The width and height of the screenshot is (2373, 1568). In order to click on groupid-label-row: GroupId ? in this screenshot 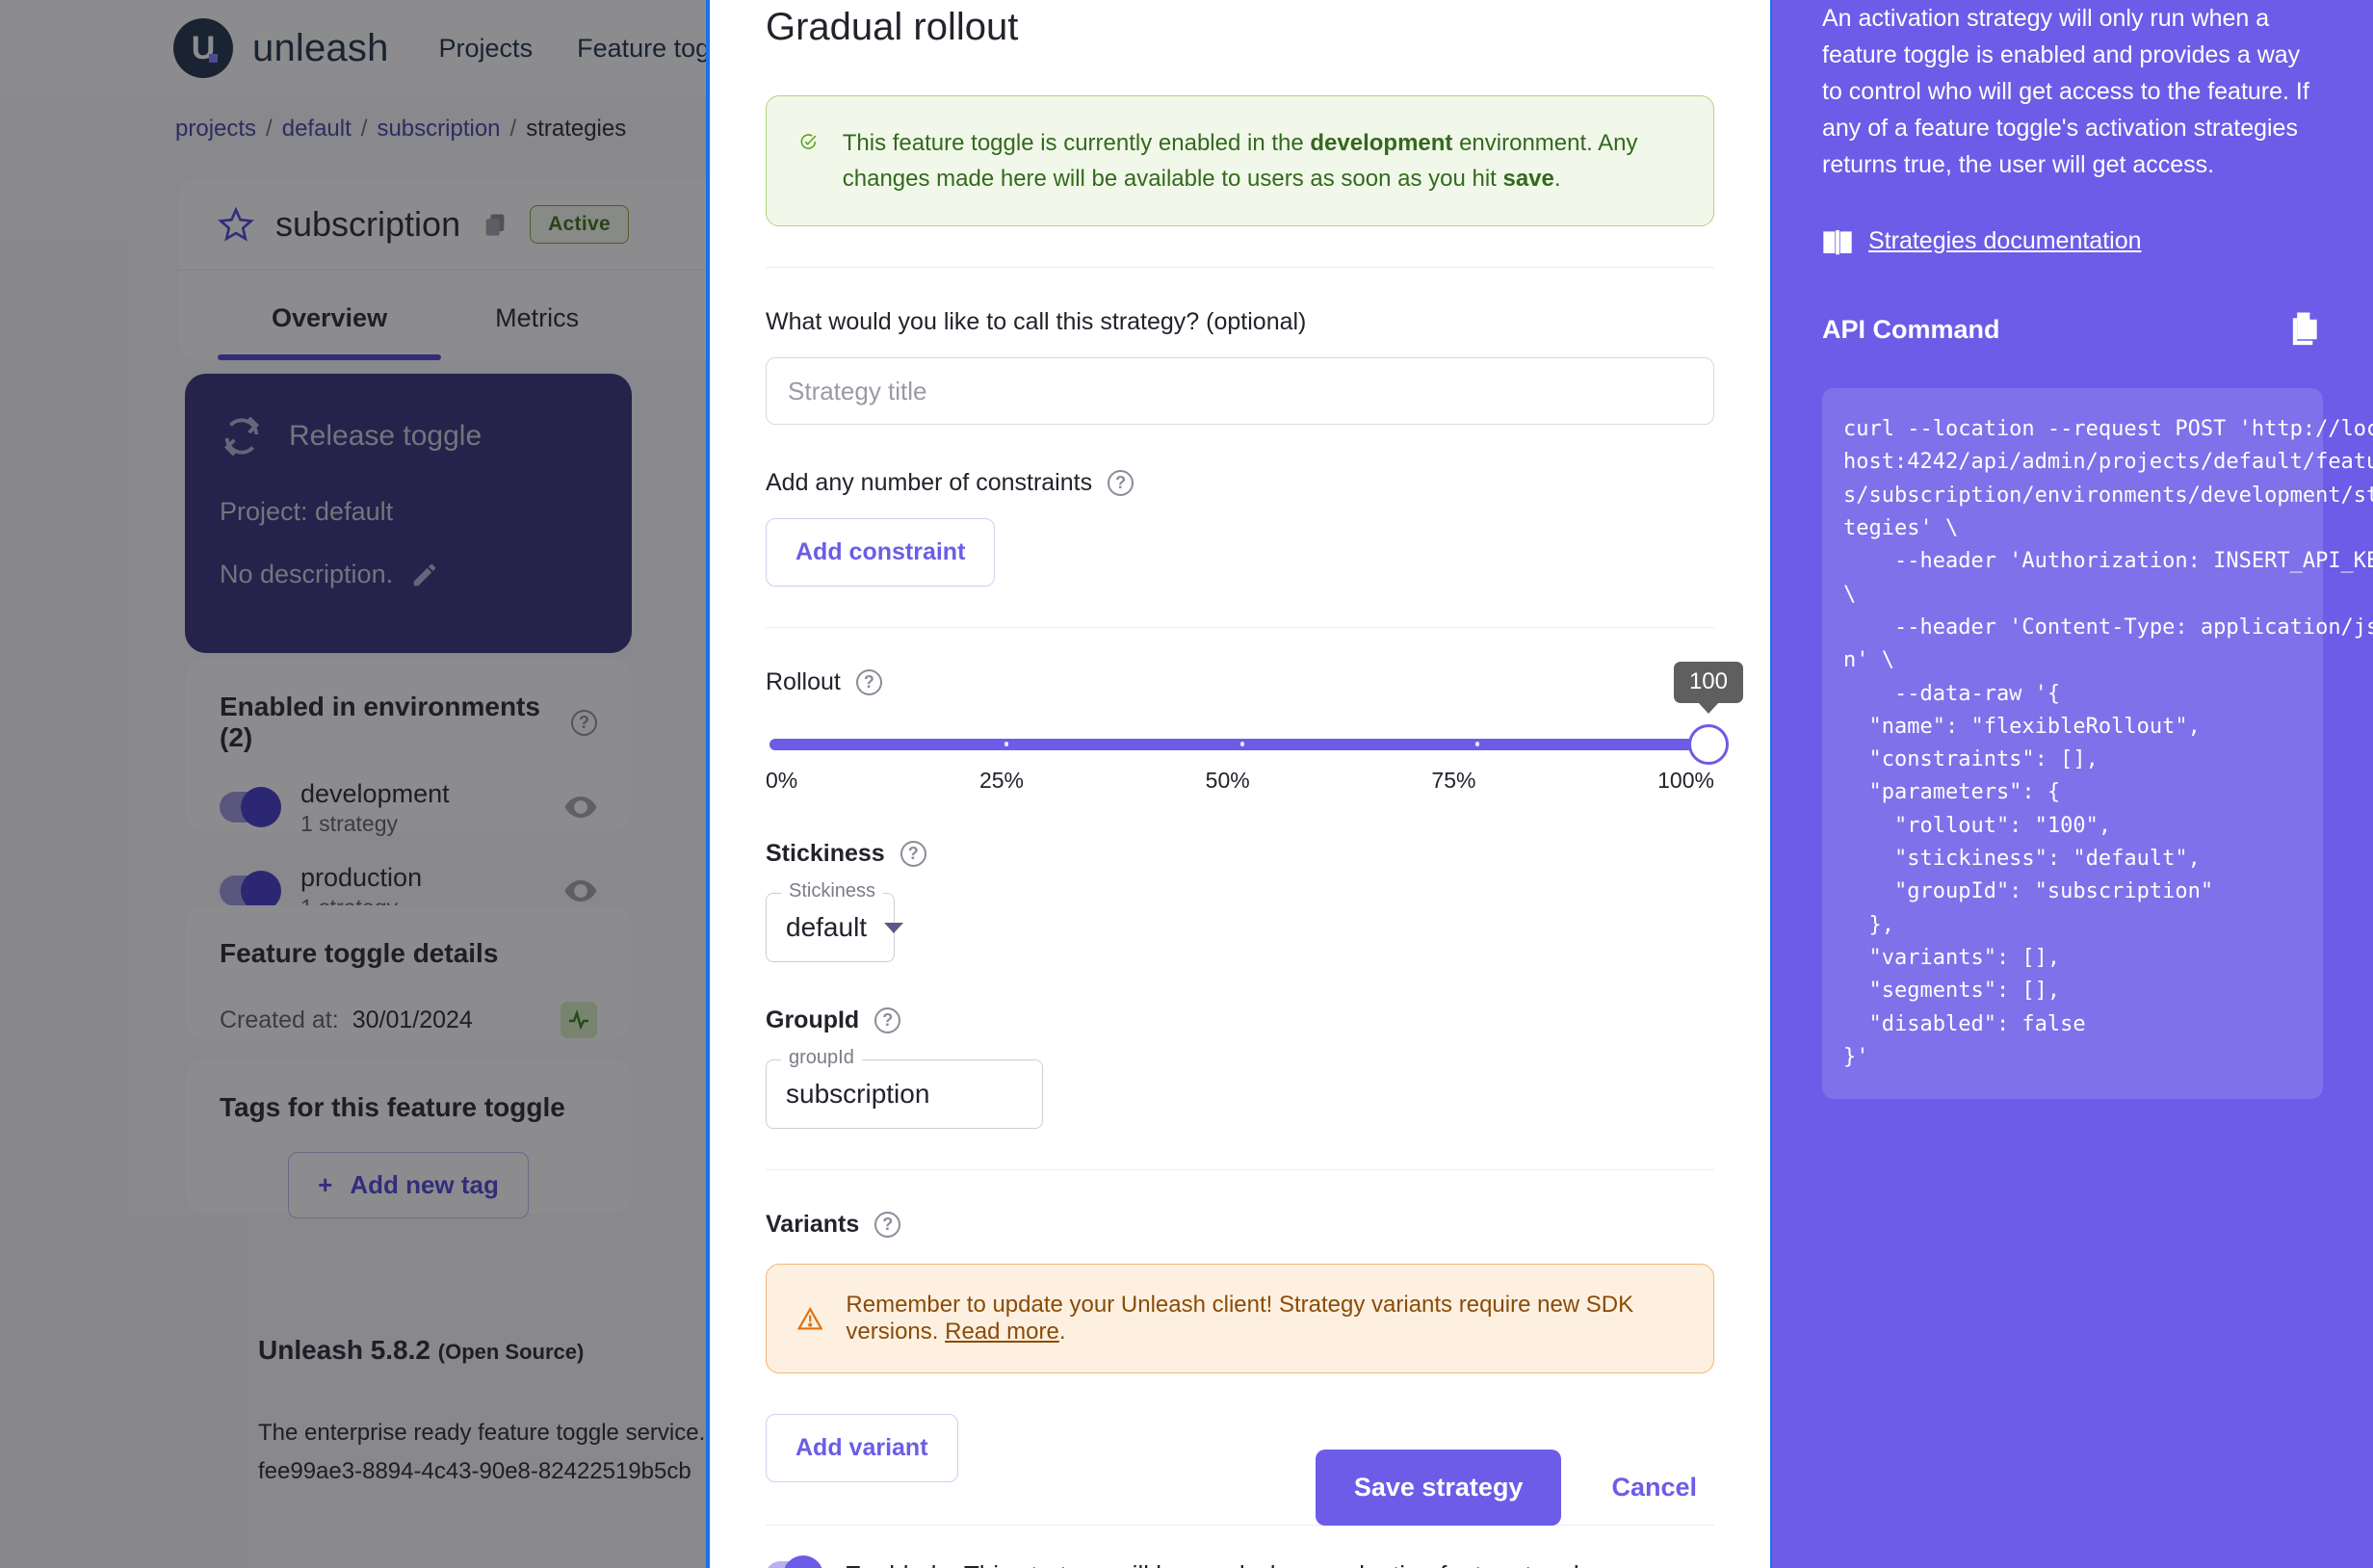, I will do `click(1240, 1020)`.